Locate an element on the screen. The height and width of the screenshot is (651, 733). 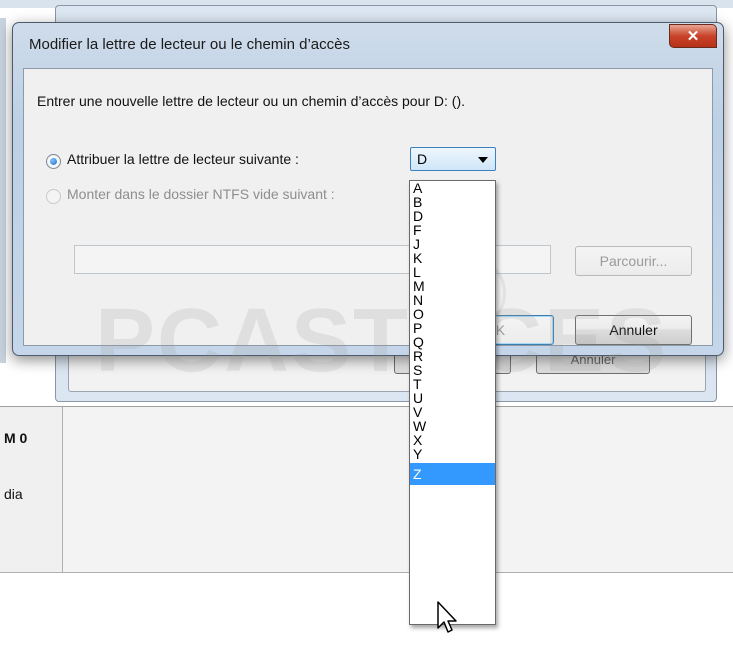
disk-media-label: dia is located at coordinates (13, 494).